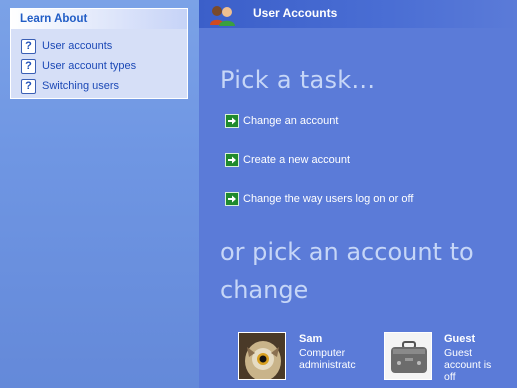 Image resolution: width=517 pixels, height=388 pixels. What do you see at coordinates (77, 46) in the screenshot?
I see `learn-link-label: User accounts` at bounding box center [77, 46].